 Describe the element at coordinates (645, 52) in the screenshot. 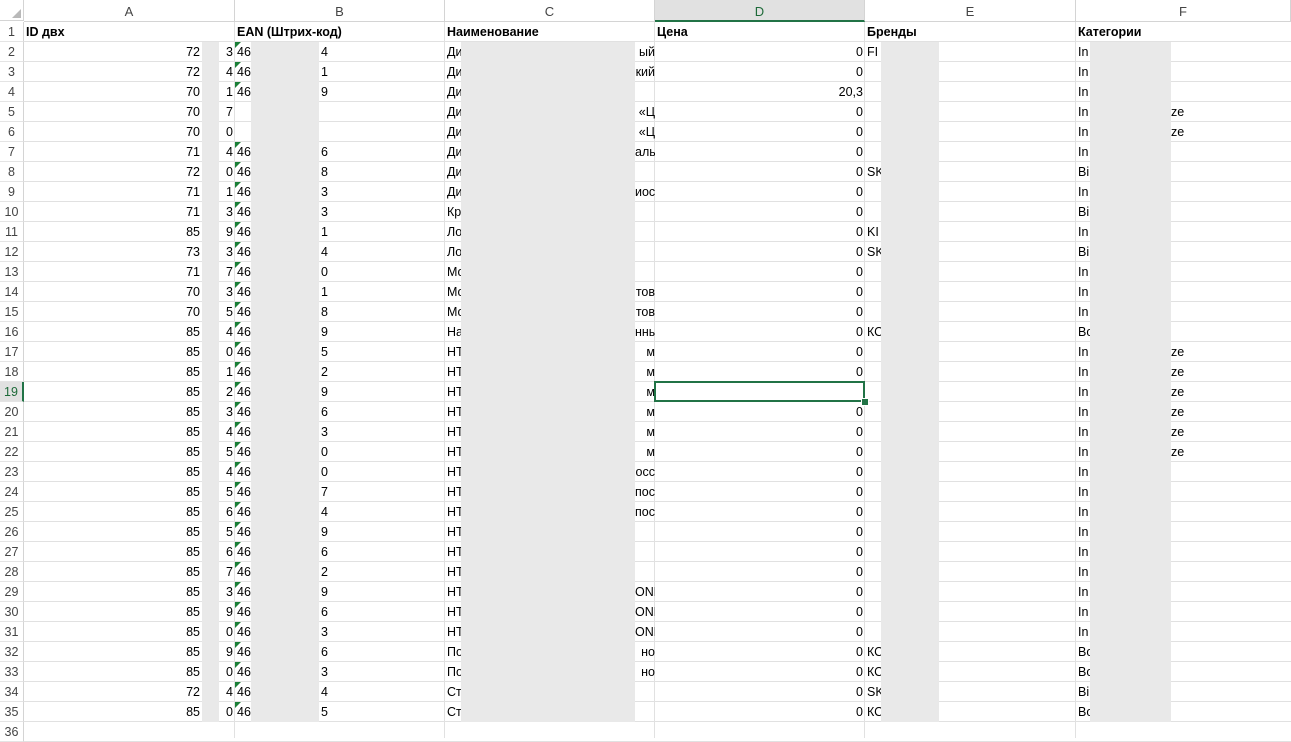

I see `name-cell-suffix: ый` at that location.